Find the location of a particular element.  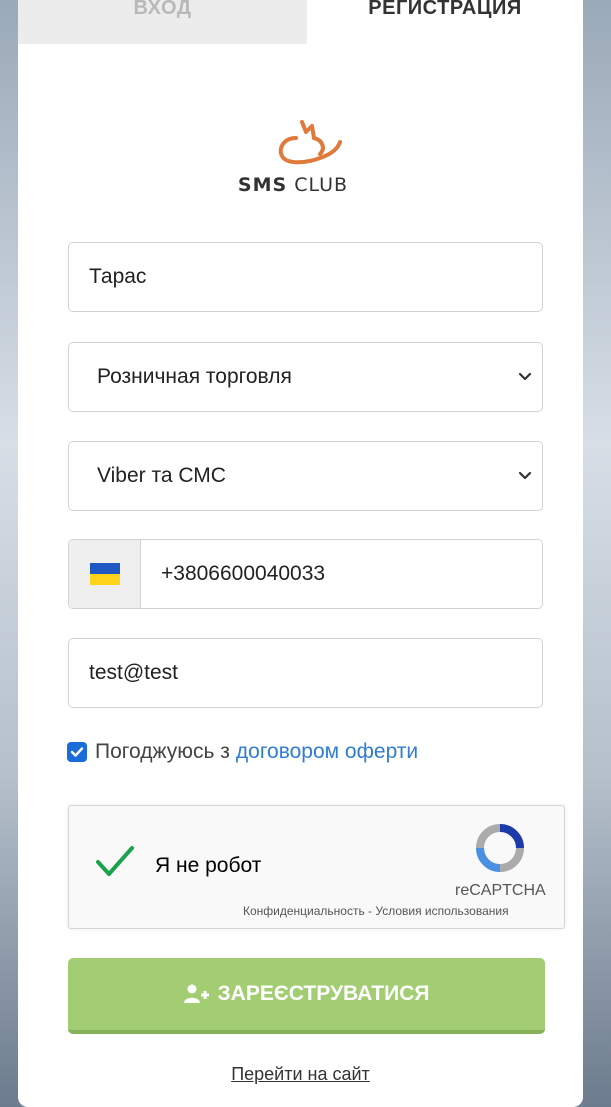

channel-value: Viber та СМС is located at coordinates (161, 475).